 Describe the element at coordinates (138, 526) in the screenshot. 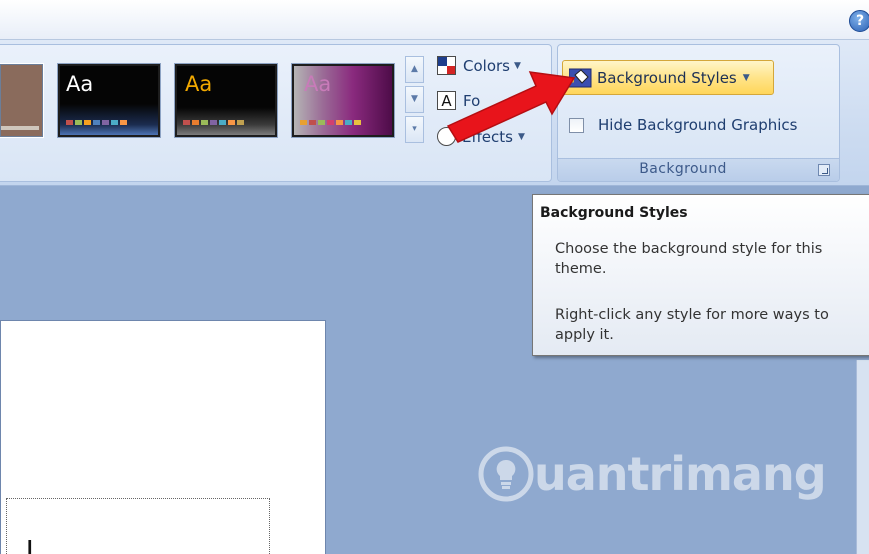

I see `slide-text-placeholder` at that location.